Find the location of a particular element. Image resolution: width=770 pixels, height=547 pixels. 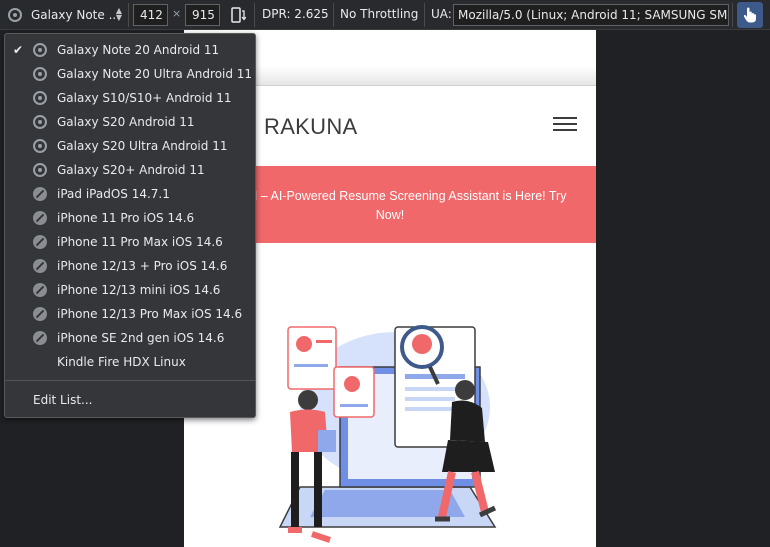

device-option: iPhone 12/13 + Pro iOS 14.6 is located at coordinates (130, 266).